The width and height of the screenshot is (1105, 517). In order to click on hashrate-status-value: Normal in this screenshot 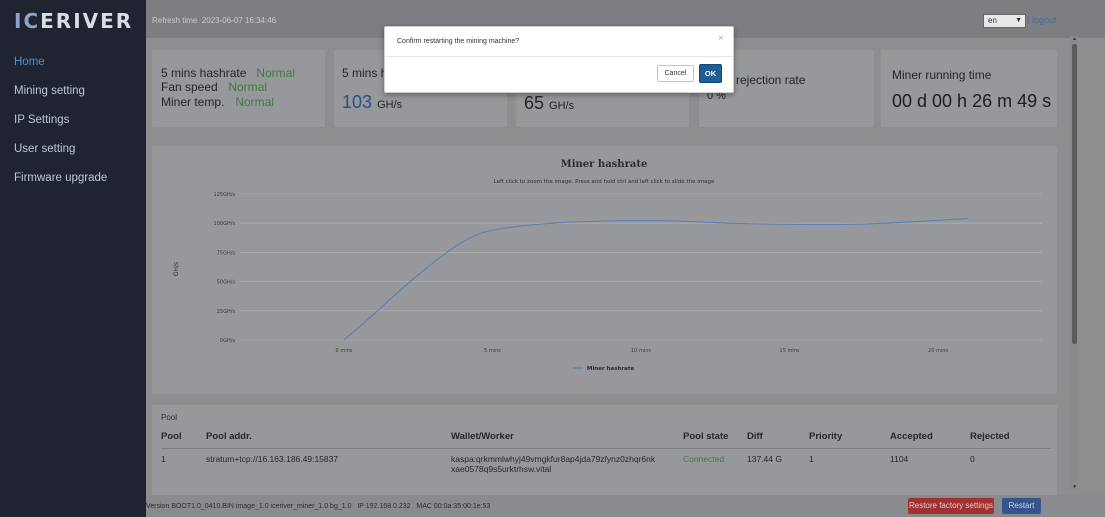, I will do `click(276, 73)`.